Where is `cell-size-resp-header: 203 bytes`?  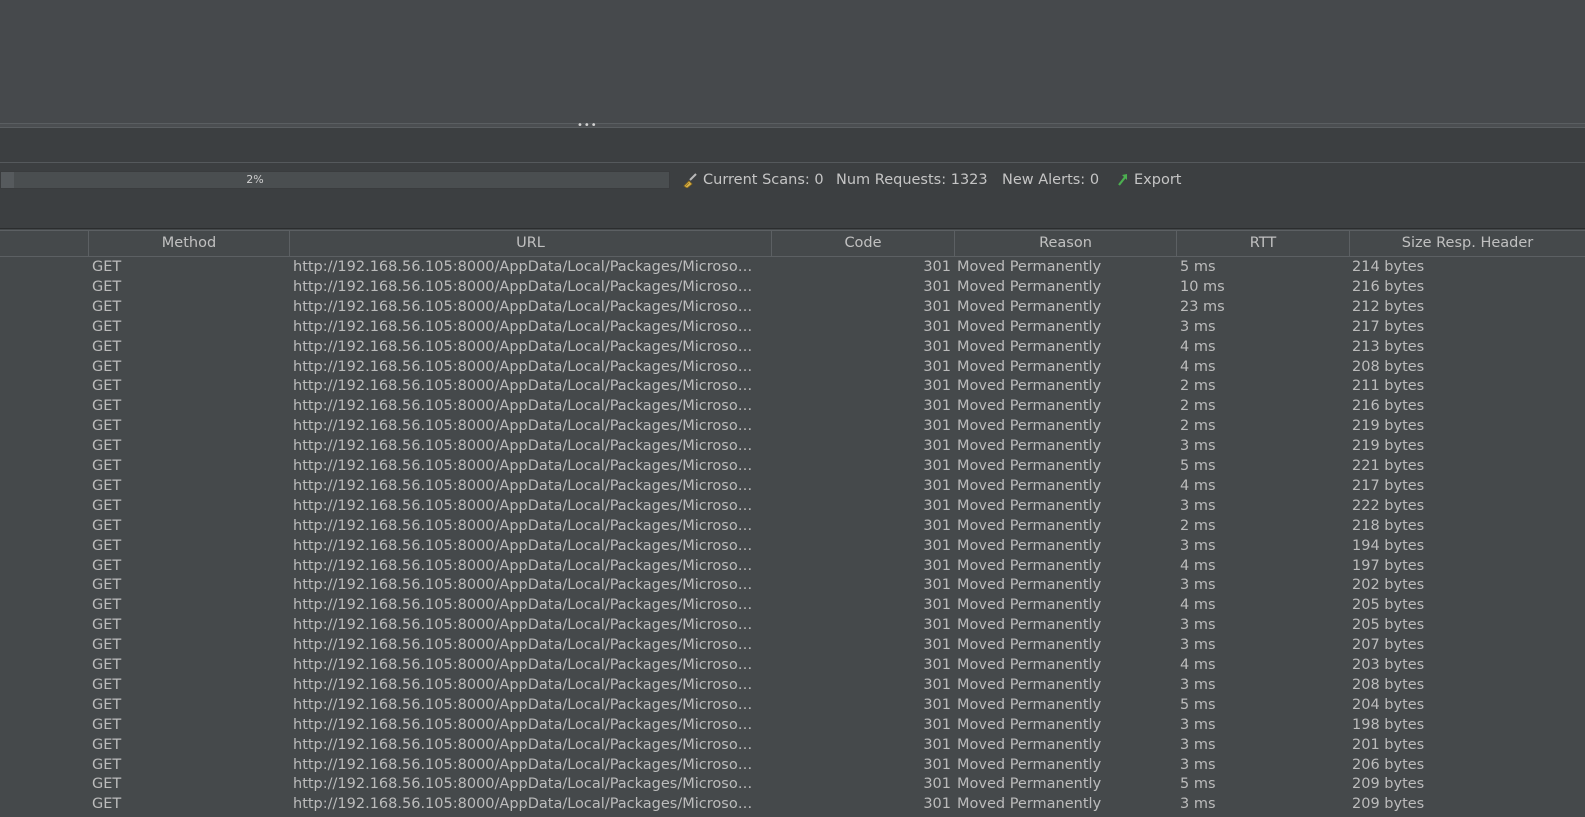 cell-size-resp-header: 203 bytes is located at coordinates (1388, 665).